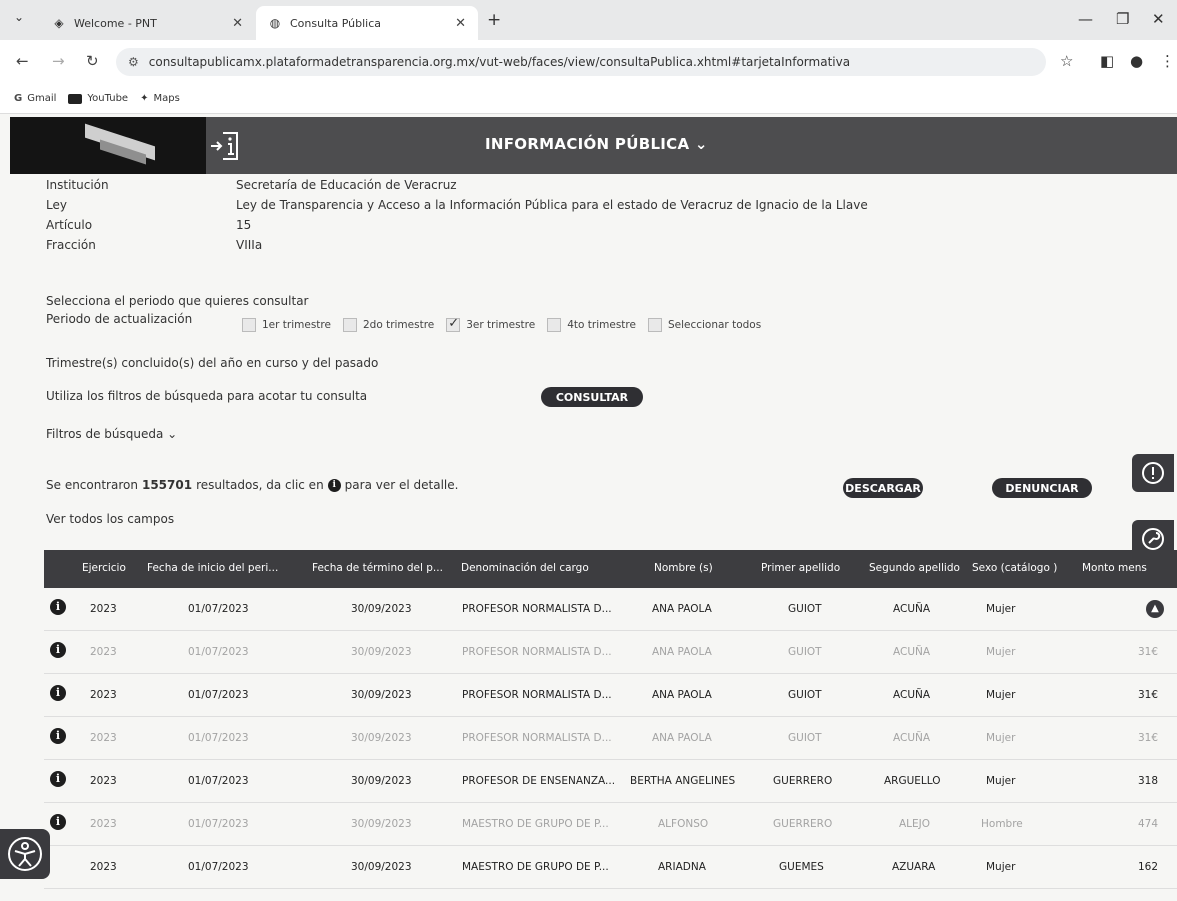 The width and height of the screenshot is (1177, 901). Describe the element at coordinates (249, 325) in the screenshot. I see `checkbox-1er-trimestre` at that location.